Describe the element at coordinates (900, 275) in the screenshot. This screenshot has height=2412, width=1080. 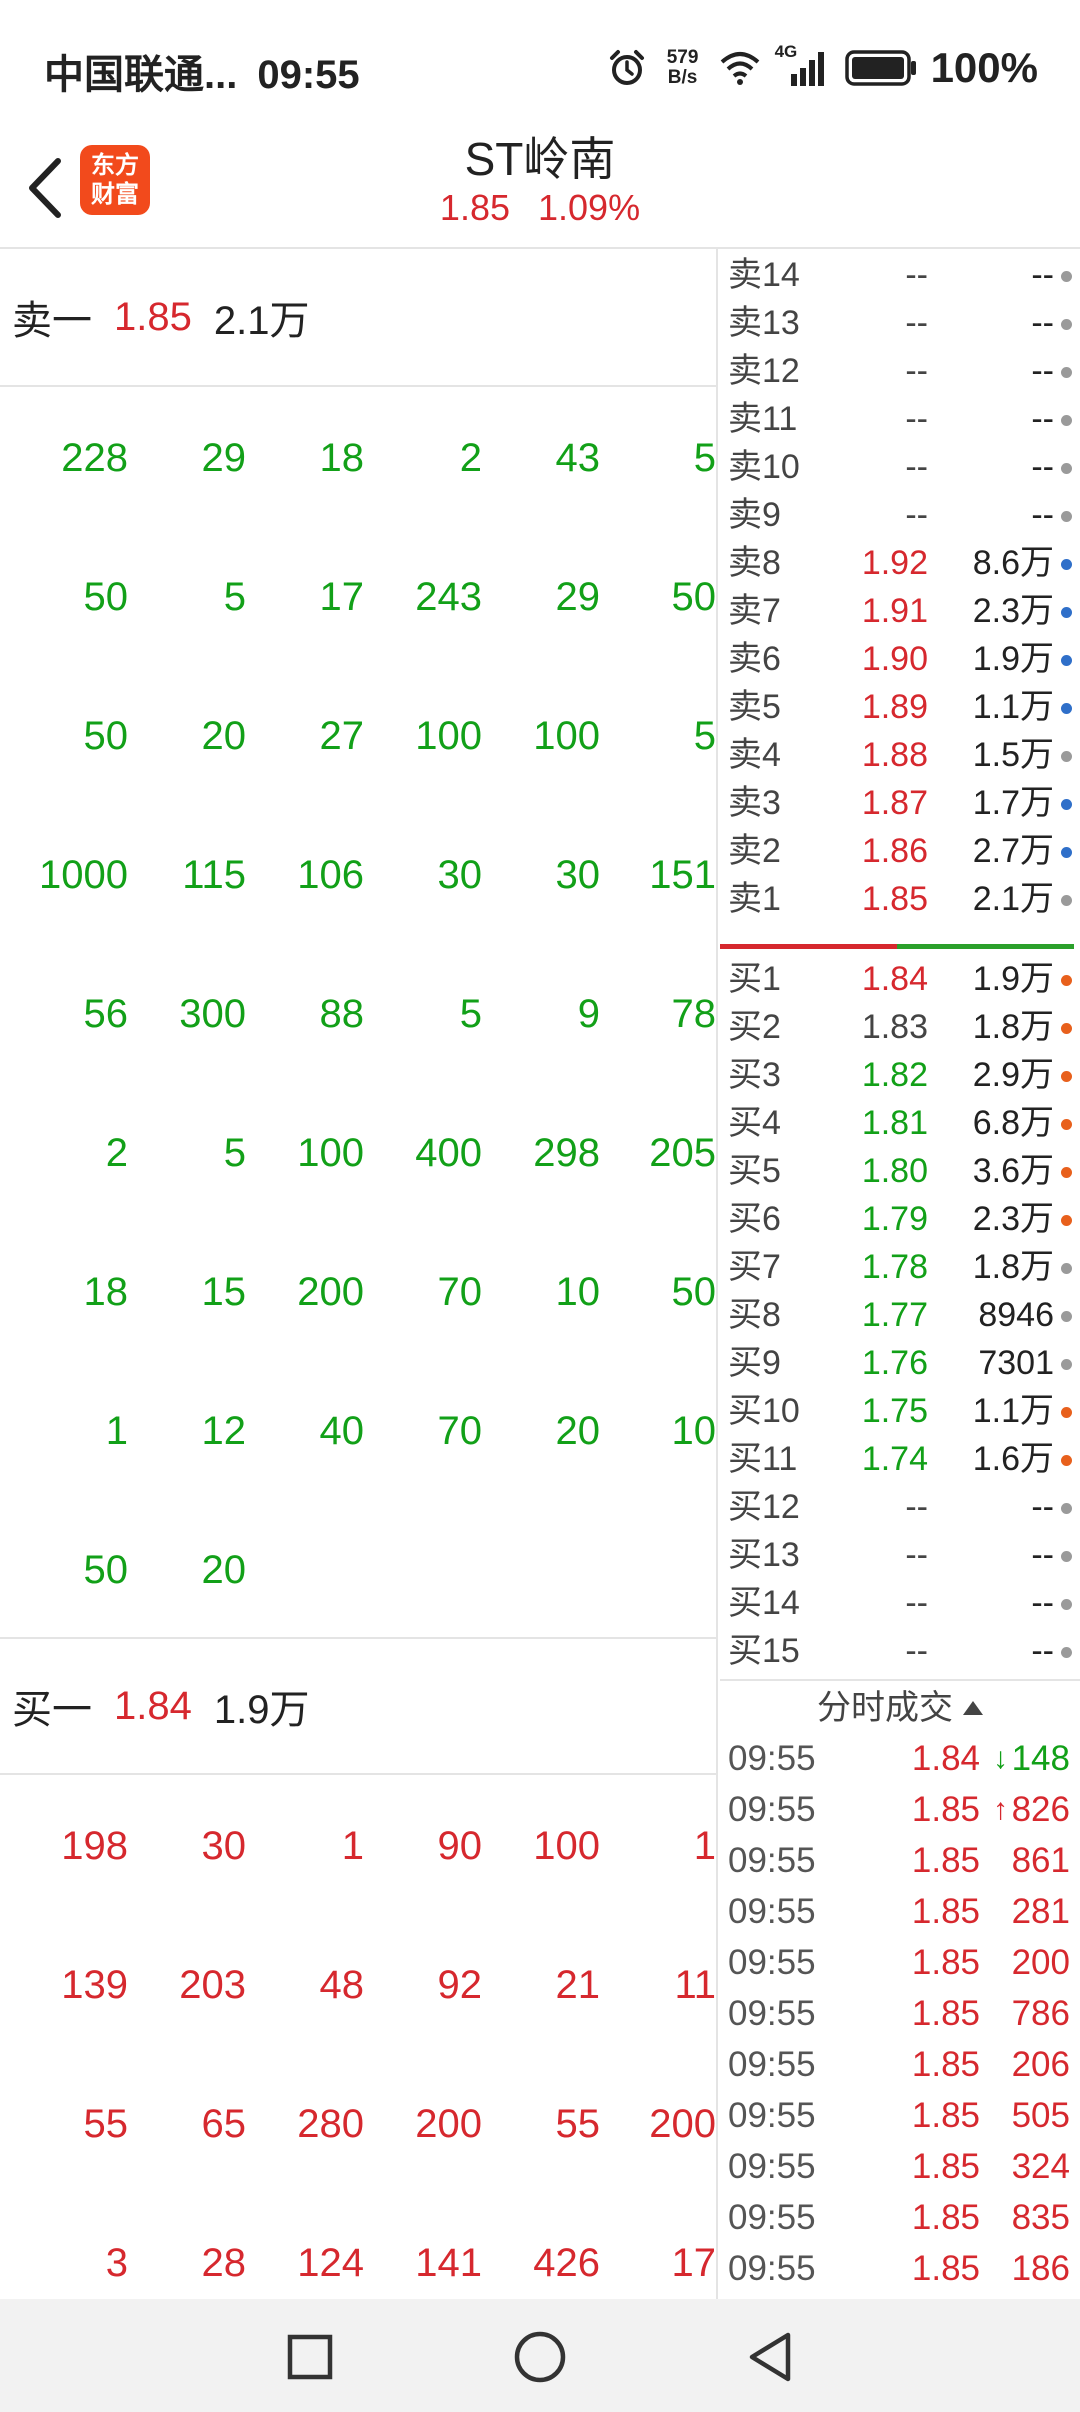
I see `ask-level-row: 卖14 -- --` at that location.